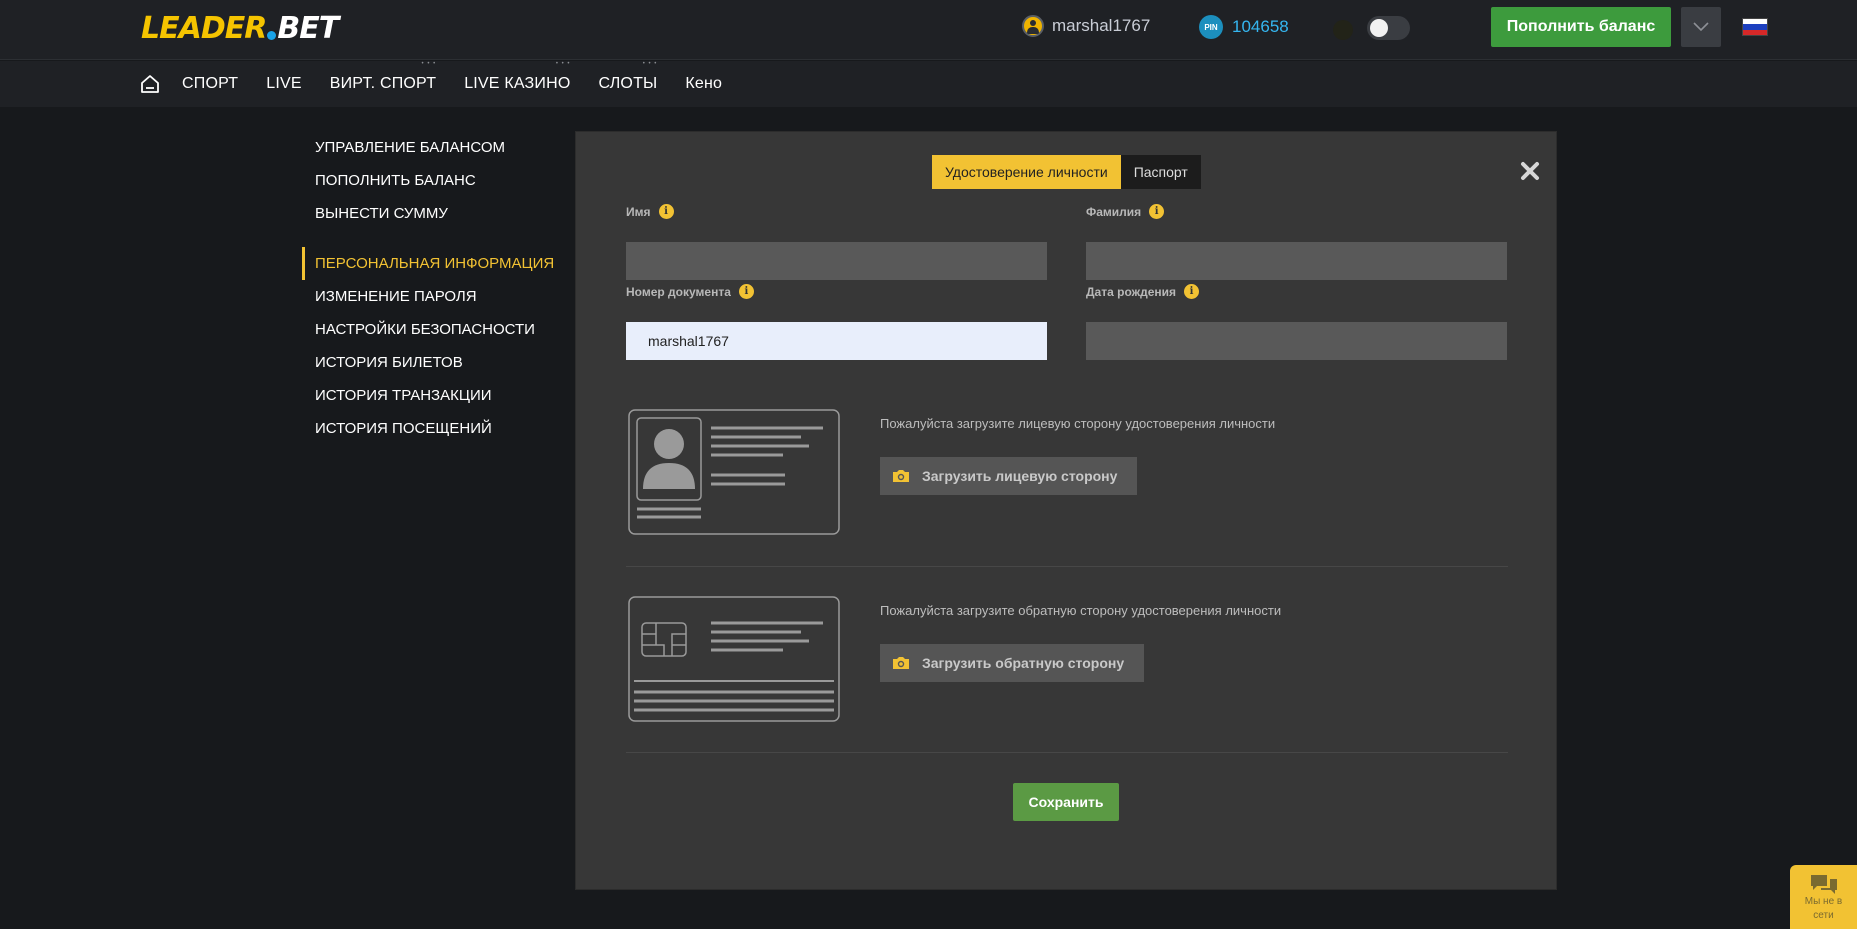  I want to click on chat-status-label: Мы не в сети, so click(1823, 908).